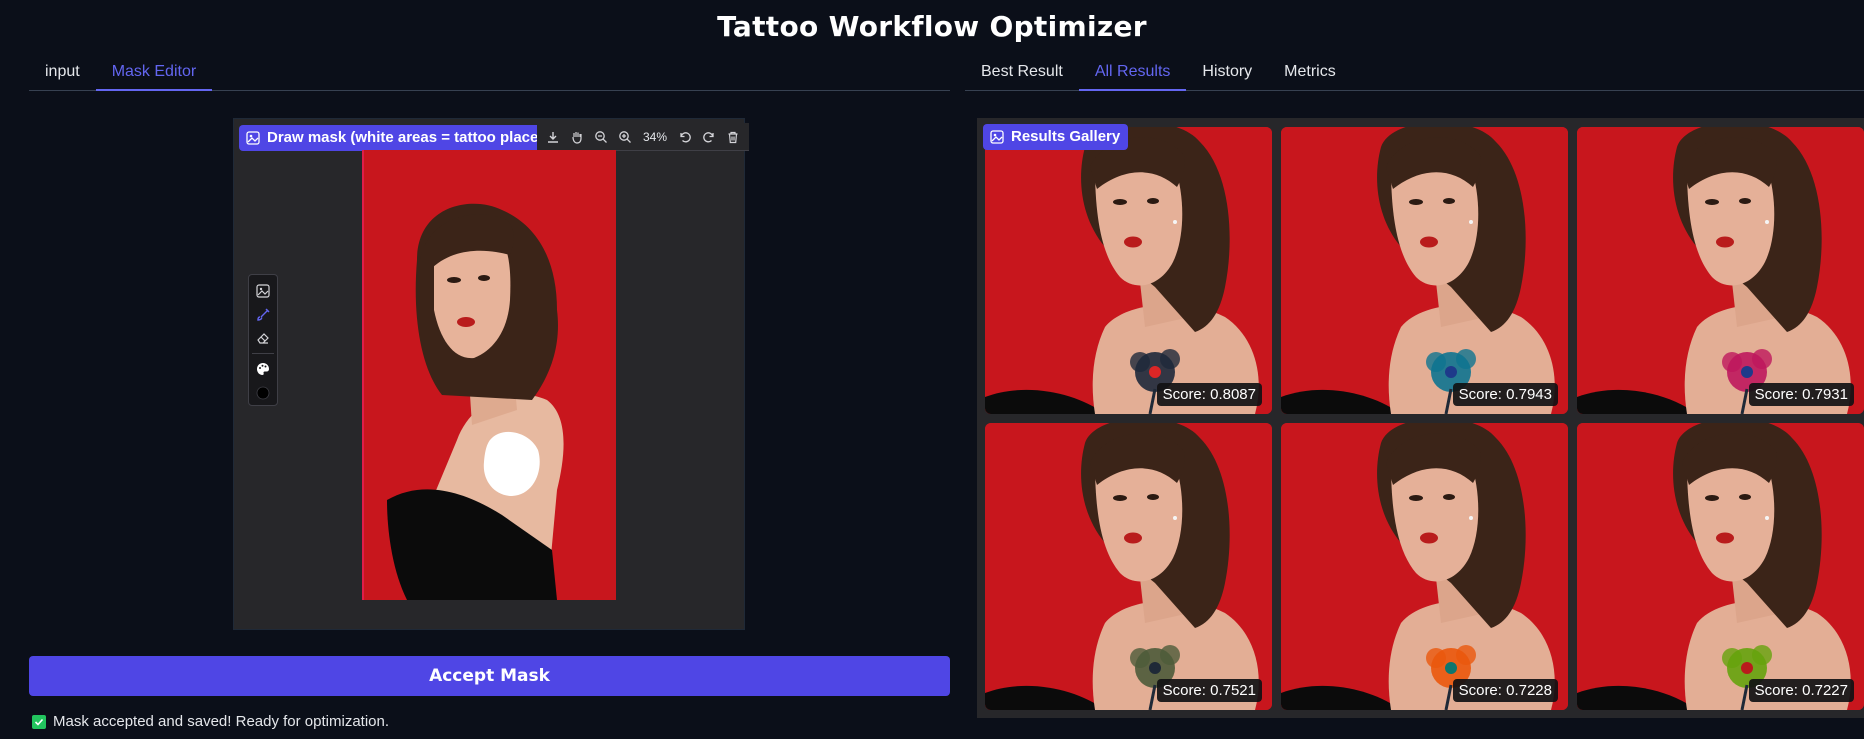 The height and width of the screenshot is (739, 1864). Describe the element at coordinates (1505, 690) in the screenshot. I see `score-badge: Score: 0.7228` at that location.